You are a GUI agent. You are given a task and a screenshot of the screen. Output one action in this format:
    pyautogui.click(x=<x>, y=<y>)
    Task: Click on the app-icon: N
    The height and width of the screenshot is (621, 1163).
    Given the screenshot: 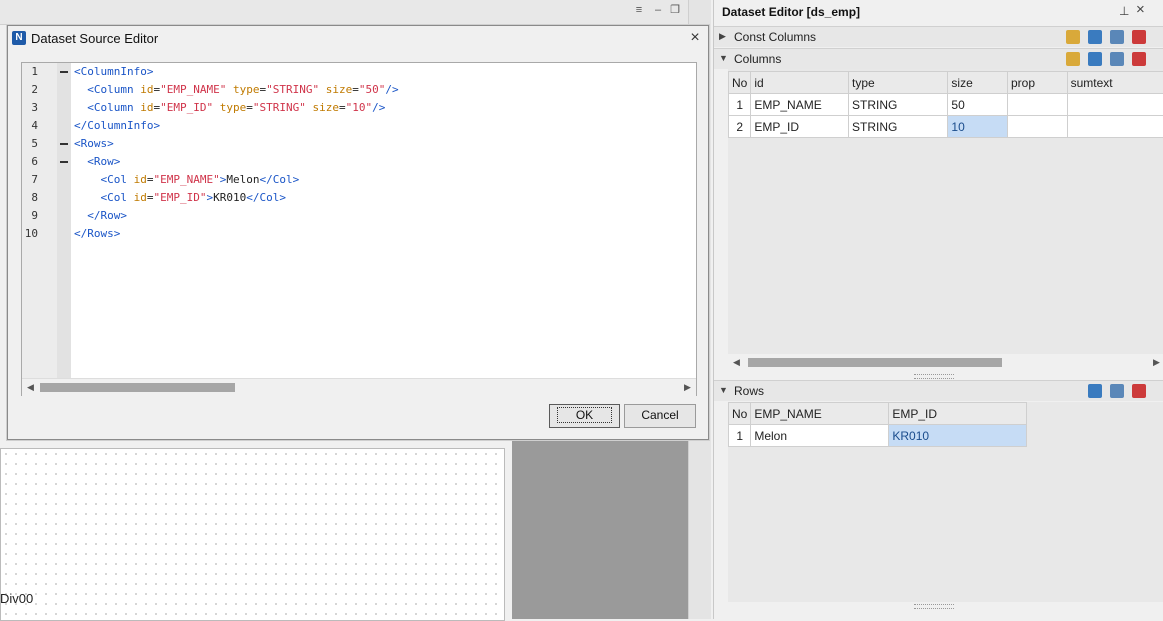 What is the action you would take?
    pyautogui.click(x=19, y=38)
    